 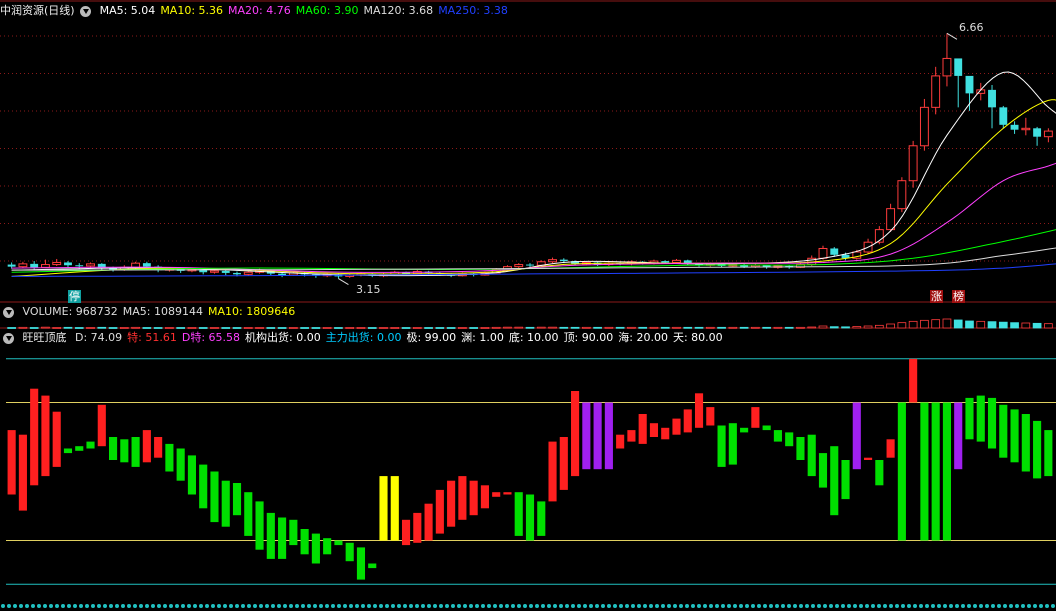 What do you see at coordinates (936, 296) in the screenshot?
I see `badge-limit-up: 涨` at bounding box center [936, 296].